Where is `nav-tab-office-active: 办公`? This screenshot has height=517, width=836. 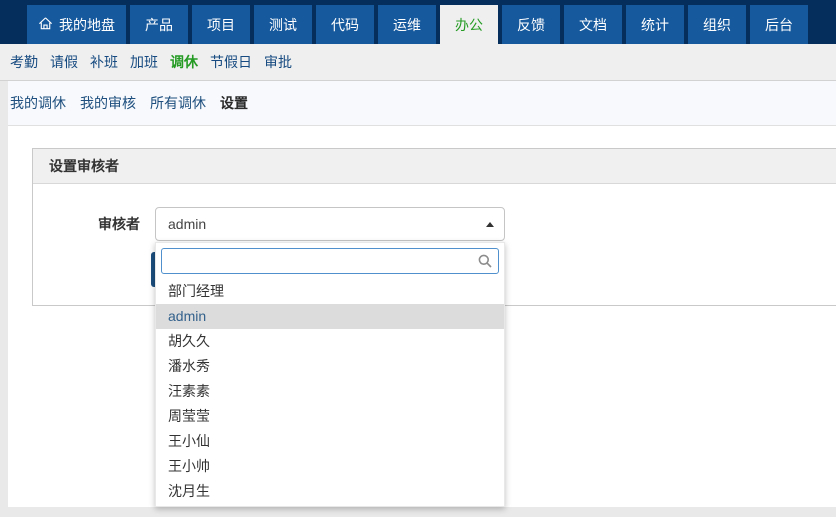 nav-tab-office-active: 办公 is located at coordinates (469, 24).